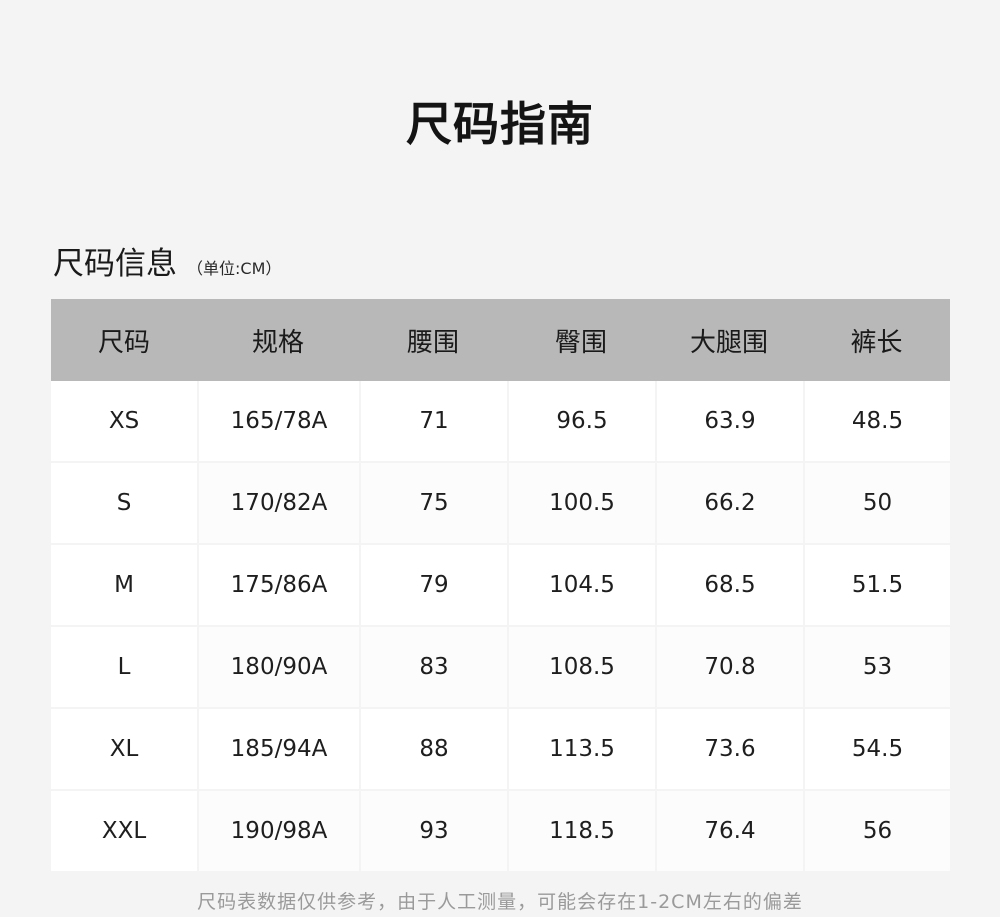 This screenshot has height=917, width=1000. I want to click on cell-length: 51.5, so click(876, 584).